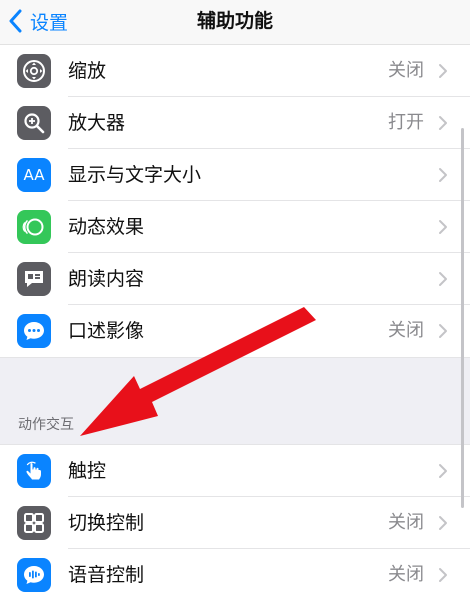 The height and width of the screenshot is (601, 470). What do you see at coordinates (106, 227) in the screenshot?
I see `row-label: 动态效果` at bounding box center [106, 227].